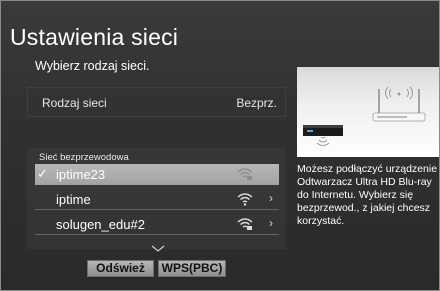 Image resolution: width=440 pixels, height=291 pixels. I want to click on network-item-solugen: solugen_edu#2 ›, so click(157, 224).